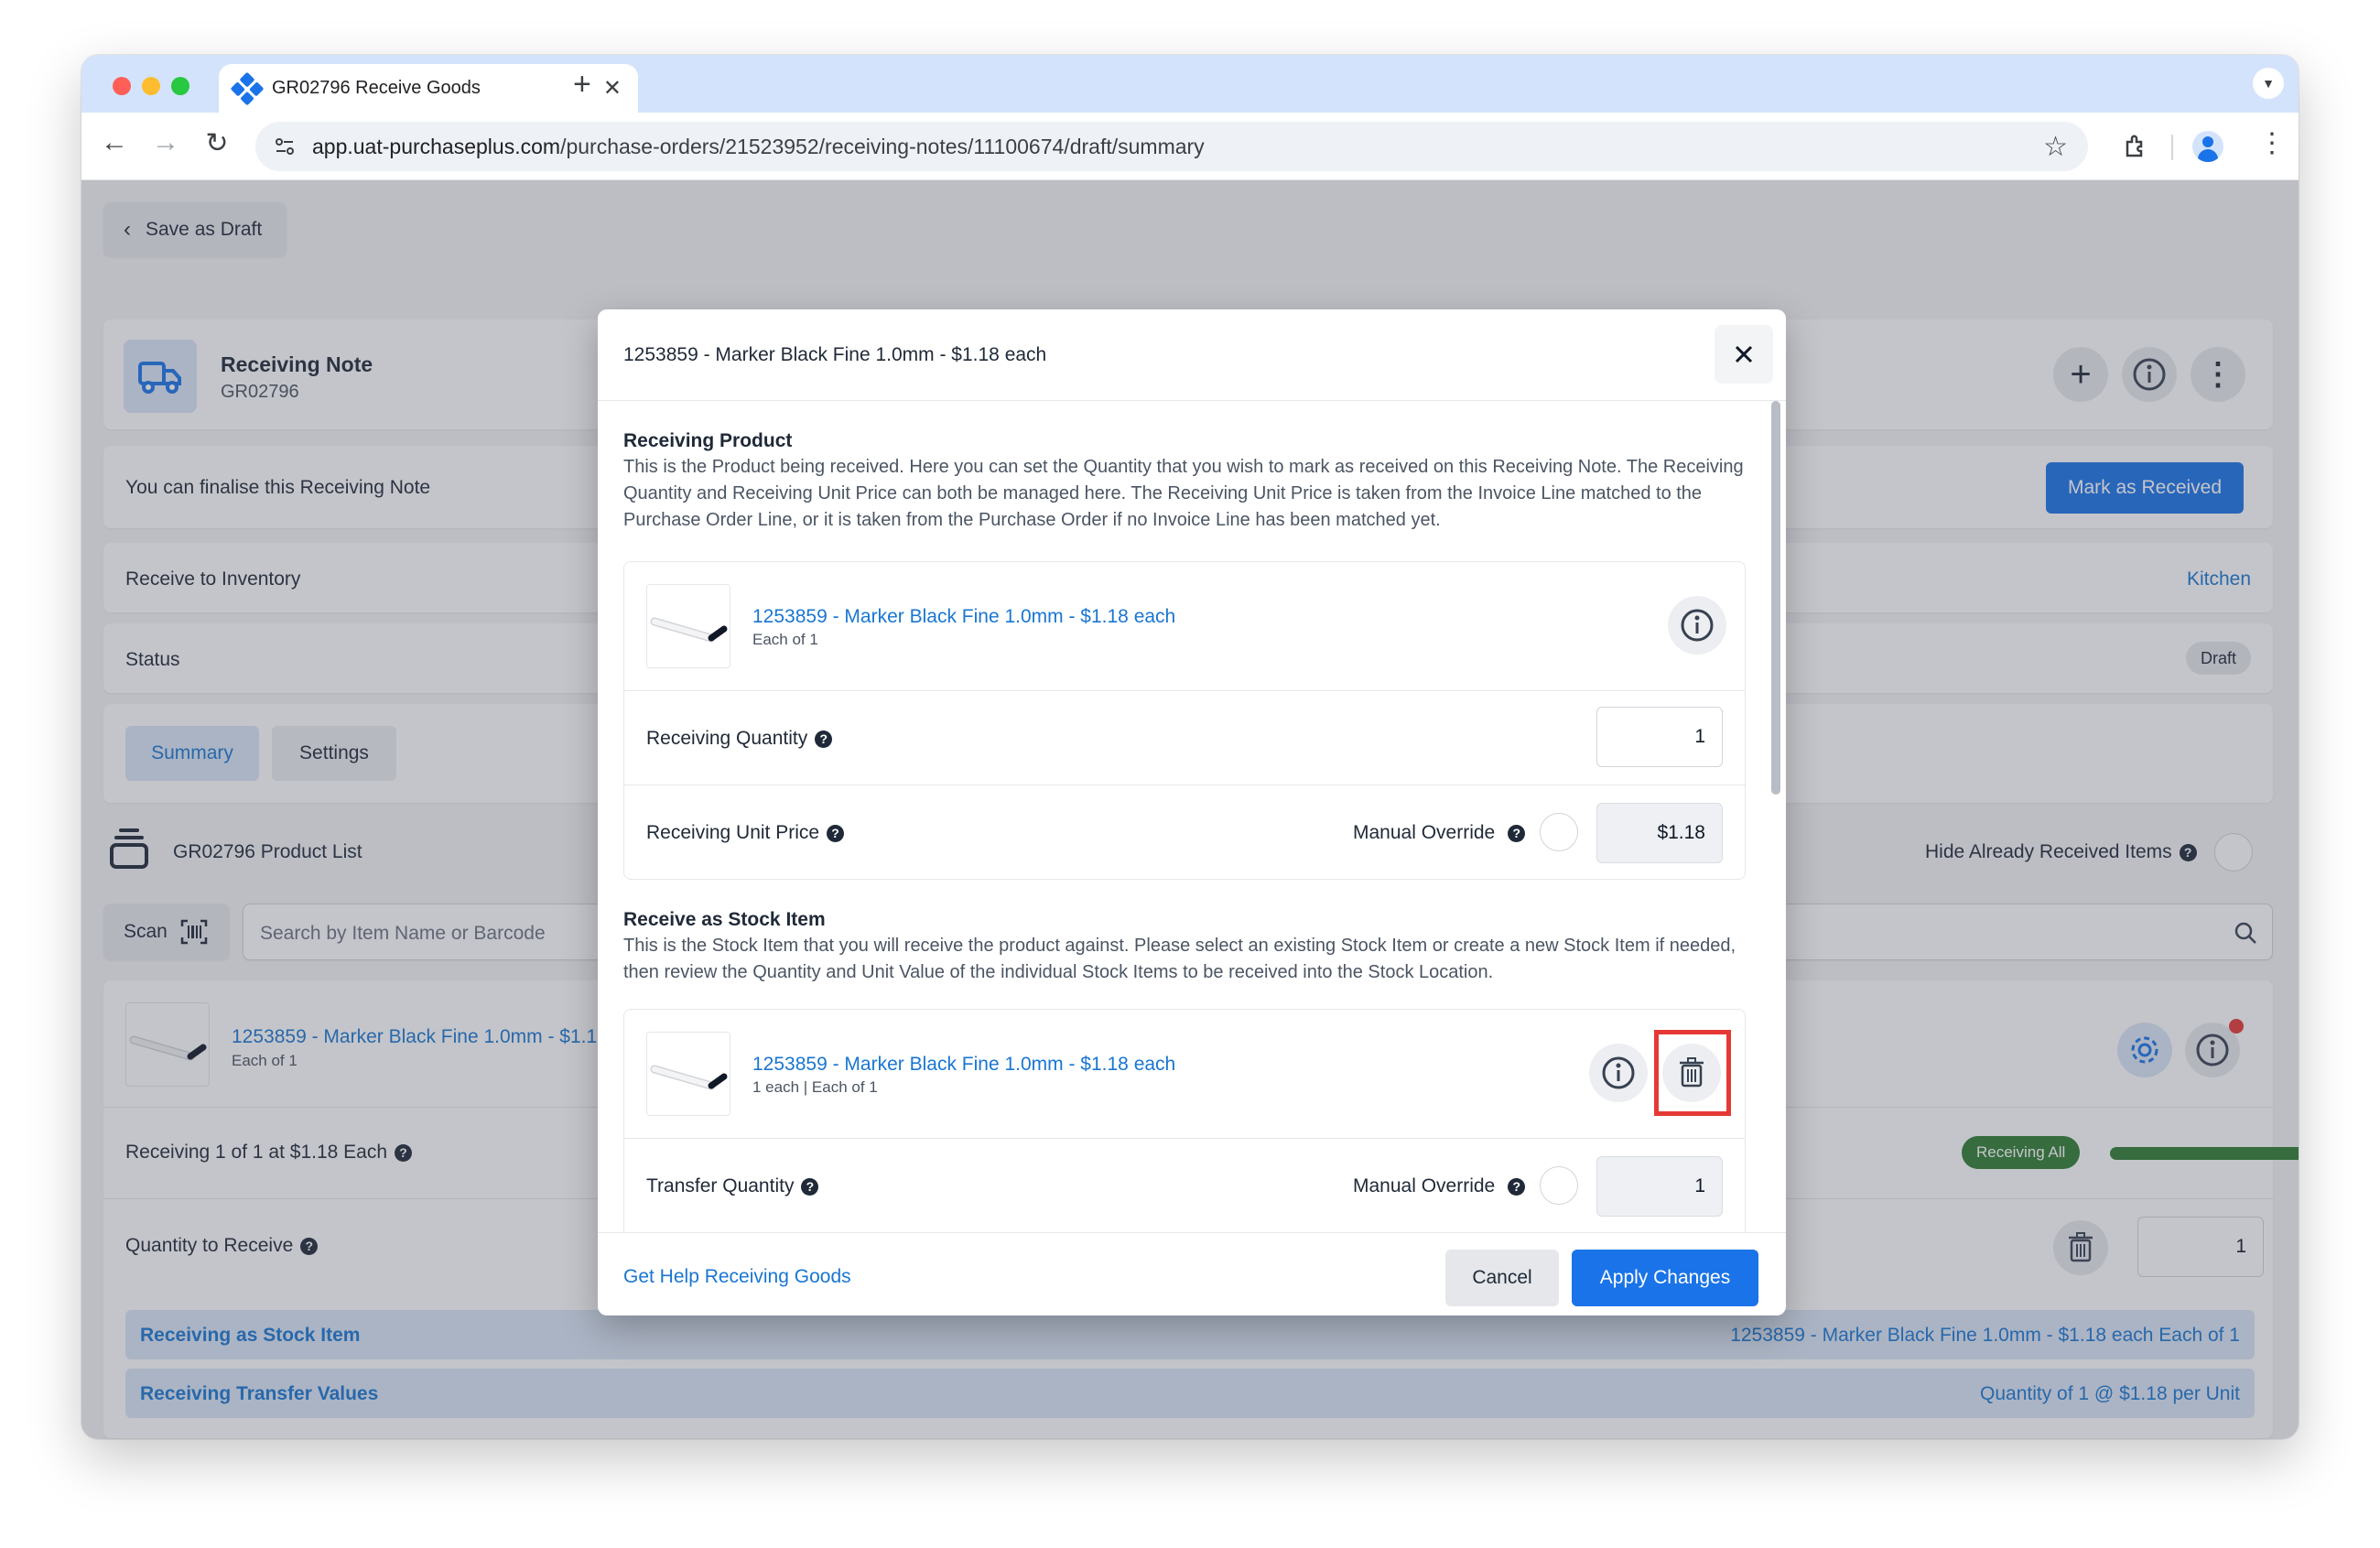 Image resolution: width=2380 pixels, height=1548 pixels. Describe the element at coordinates (2136, 146) in the screenshot. I see `extensions-icon` at that location.